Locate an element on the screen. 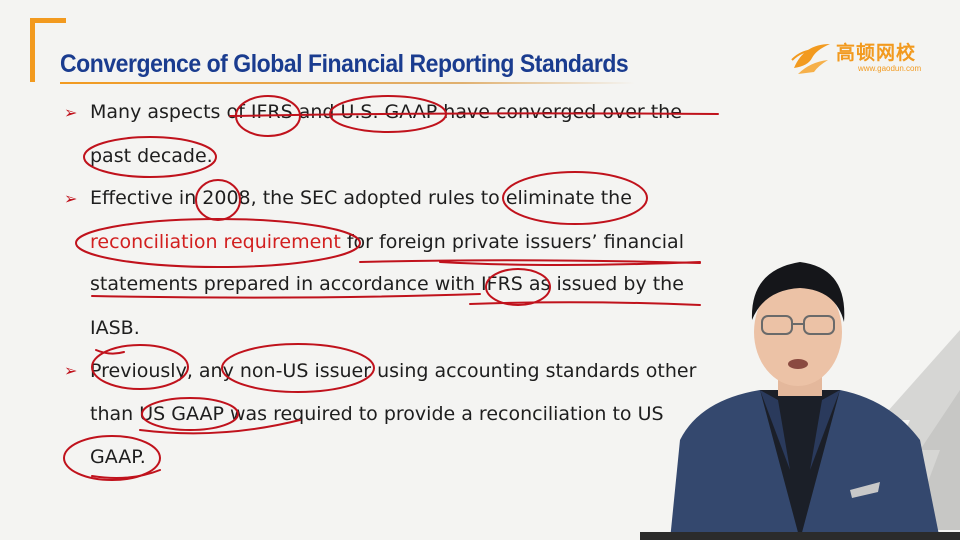 This screenshot has width=960, height=540. logo-url: www.gaodun.com is located at coordinates (890, 68).